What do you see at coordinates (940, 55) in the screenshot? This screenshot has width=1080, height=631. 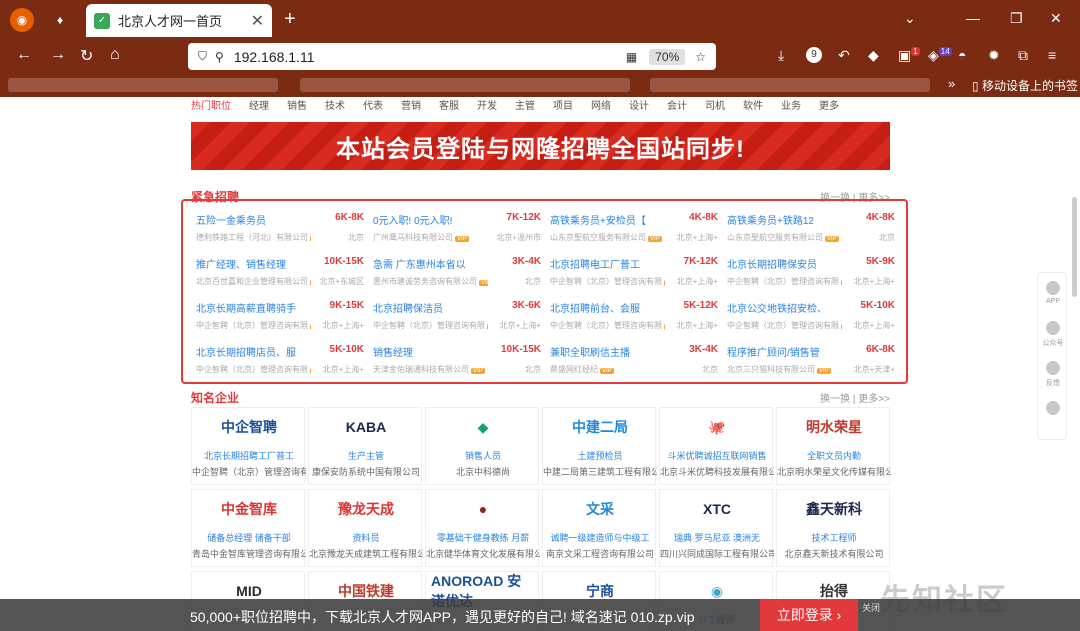 I see `extension-icon-2: ◈ 14` at bounding box center [940, 55].